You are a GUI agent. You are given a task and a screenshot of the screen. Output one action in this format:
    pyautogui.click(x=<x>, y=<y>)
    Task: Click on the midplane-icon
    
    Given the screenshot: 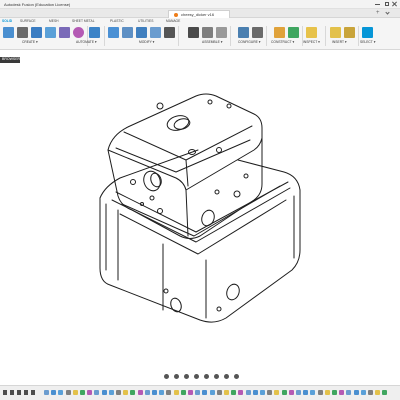 What is the action you would take?
    pyautogui.click(x=293, y=32)
    